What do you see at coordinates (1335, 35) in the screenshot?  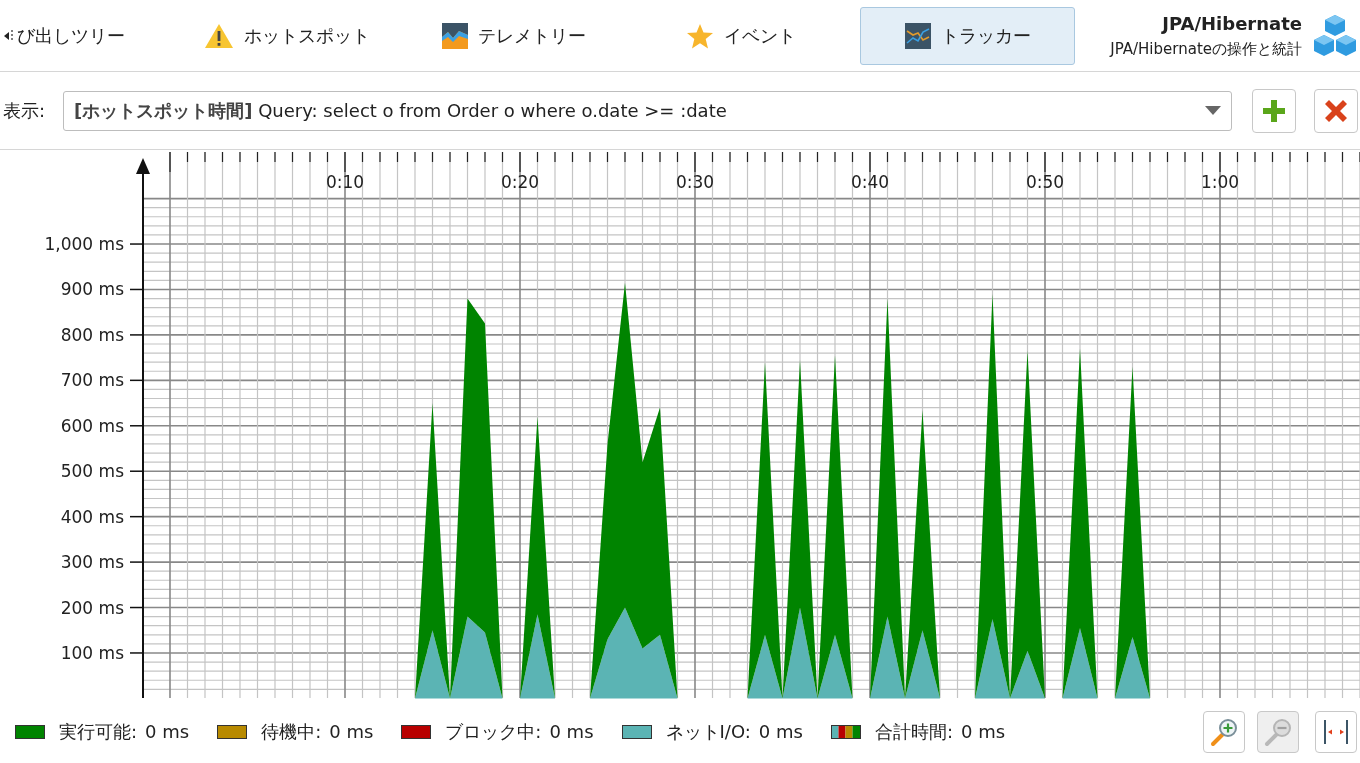 I see `cubes-logo` at bounding box center [1335, 35].